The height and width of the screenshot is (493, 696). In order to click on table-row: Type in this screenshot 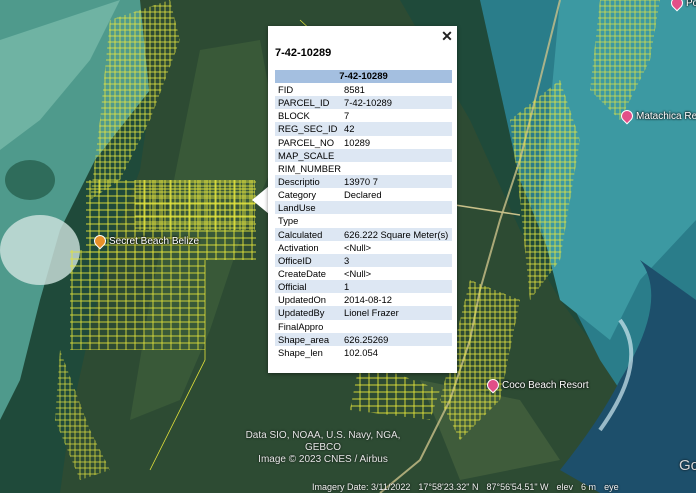, I will do `click(363, 220)`.